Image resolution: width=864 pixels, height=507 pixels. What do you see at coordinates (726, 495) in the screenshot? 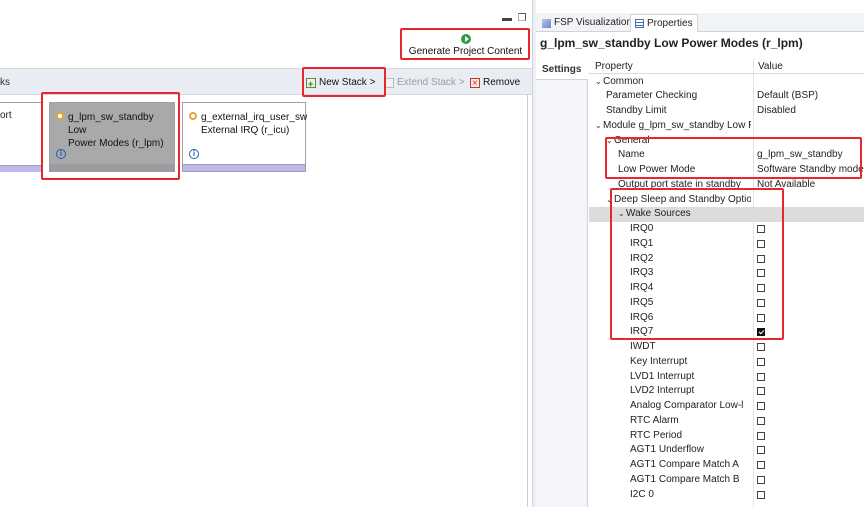
I see `wake-source-row: I2C 0` at bounding box center [726, 495].